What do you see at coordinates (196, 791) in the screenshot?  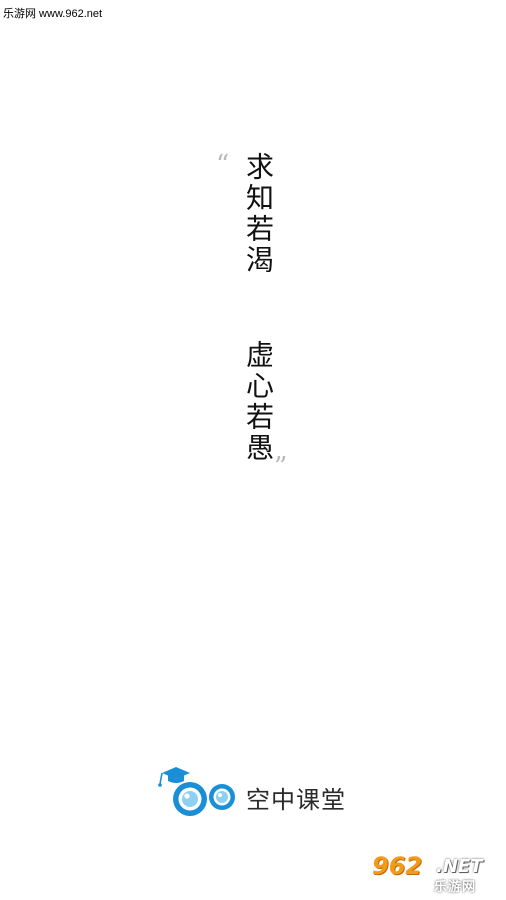 I see `owl-graduation-cap-icon` at bounding box center [196, 791].